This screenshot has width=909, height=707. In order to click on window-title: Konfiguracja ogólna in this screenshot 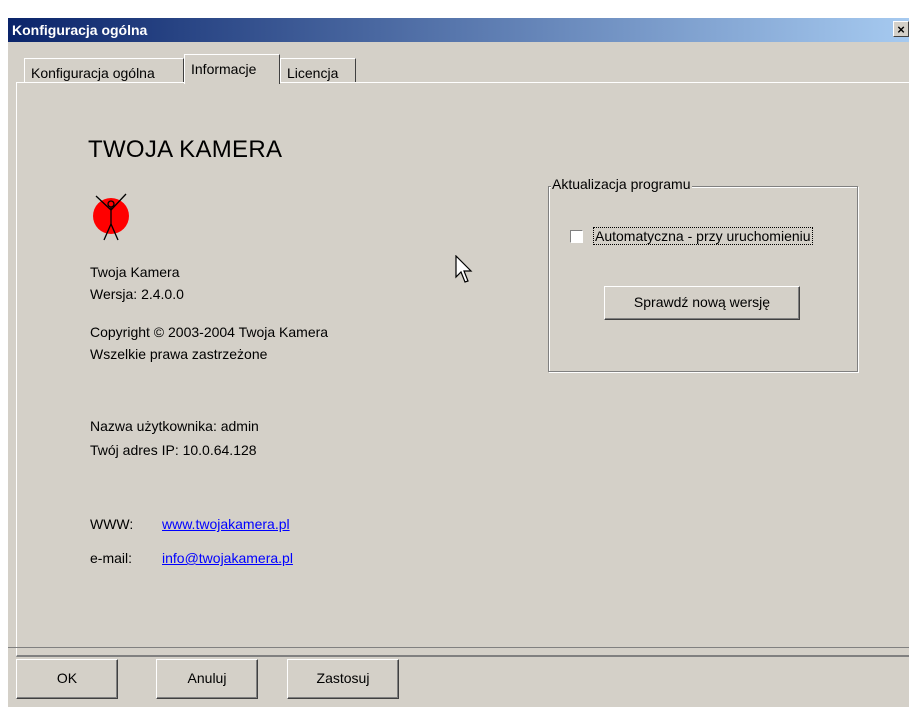, I will do `click(80, 30)`.